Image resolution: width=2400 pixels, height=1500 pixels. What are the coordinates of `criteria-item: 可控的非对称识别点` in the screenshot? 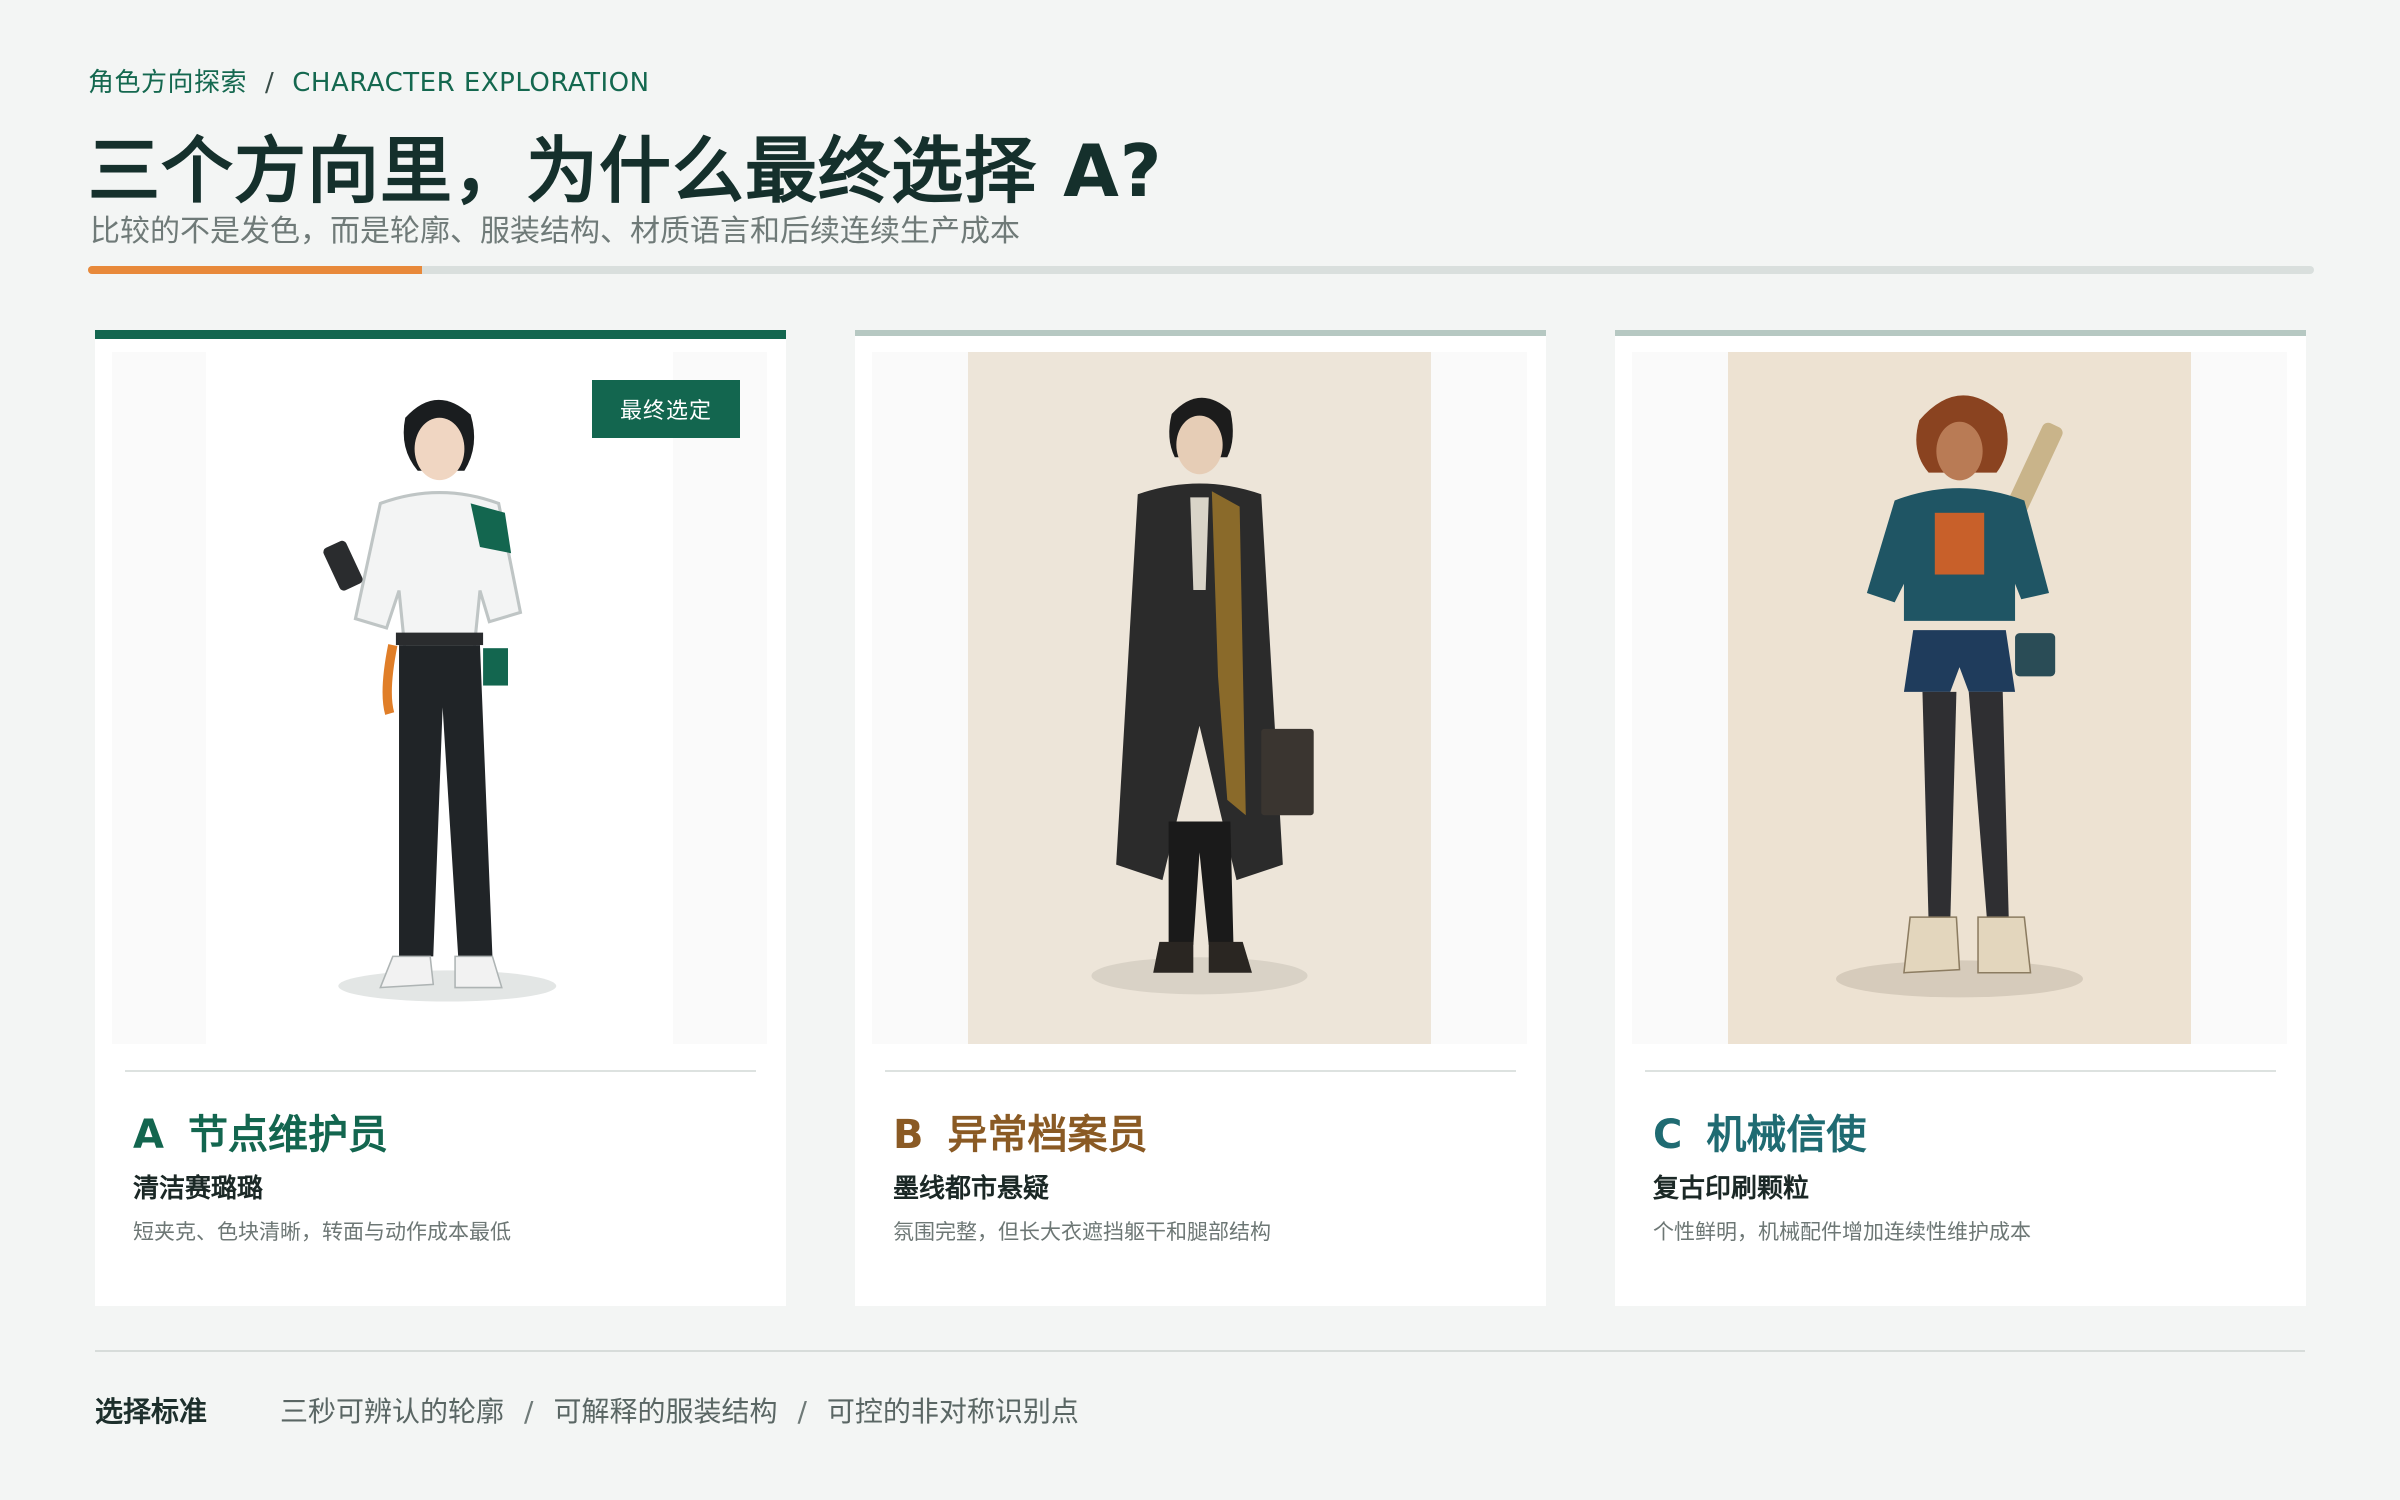 It's located at (952, 1411).